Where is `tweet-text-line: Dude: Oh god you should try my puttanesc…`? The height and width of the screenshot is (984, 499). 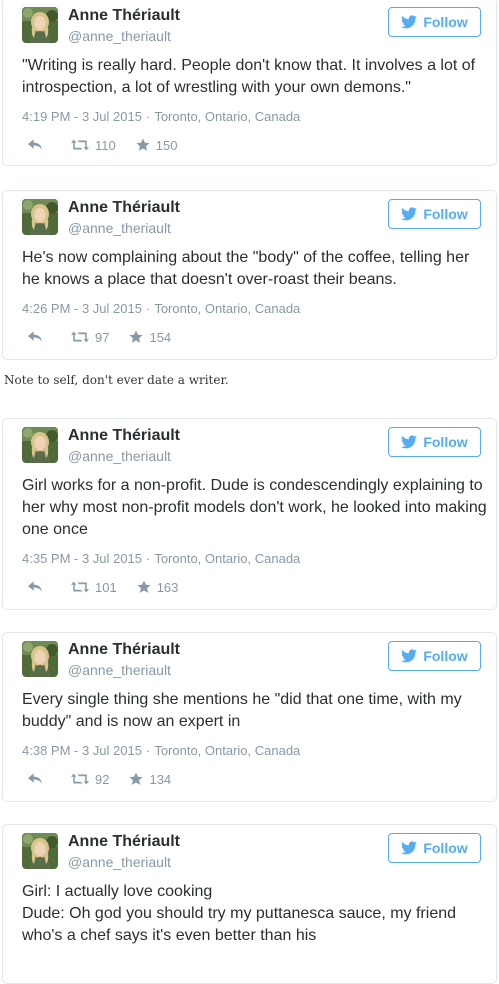 tweet-text-line: Dude: Oh god you should try my puttanesc… is located at coordinates (239, 924).